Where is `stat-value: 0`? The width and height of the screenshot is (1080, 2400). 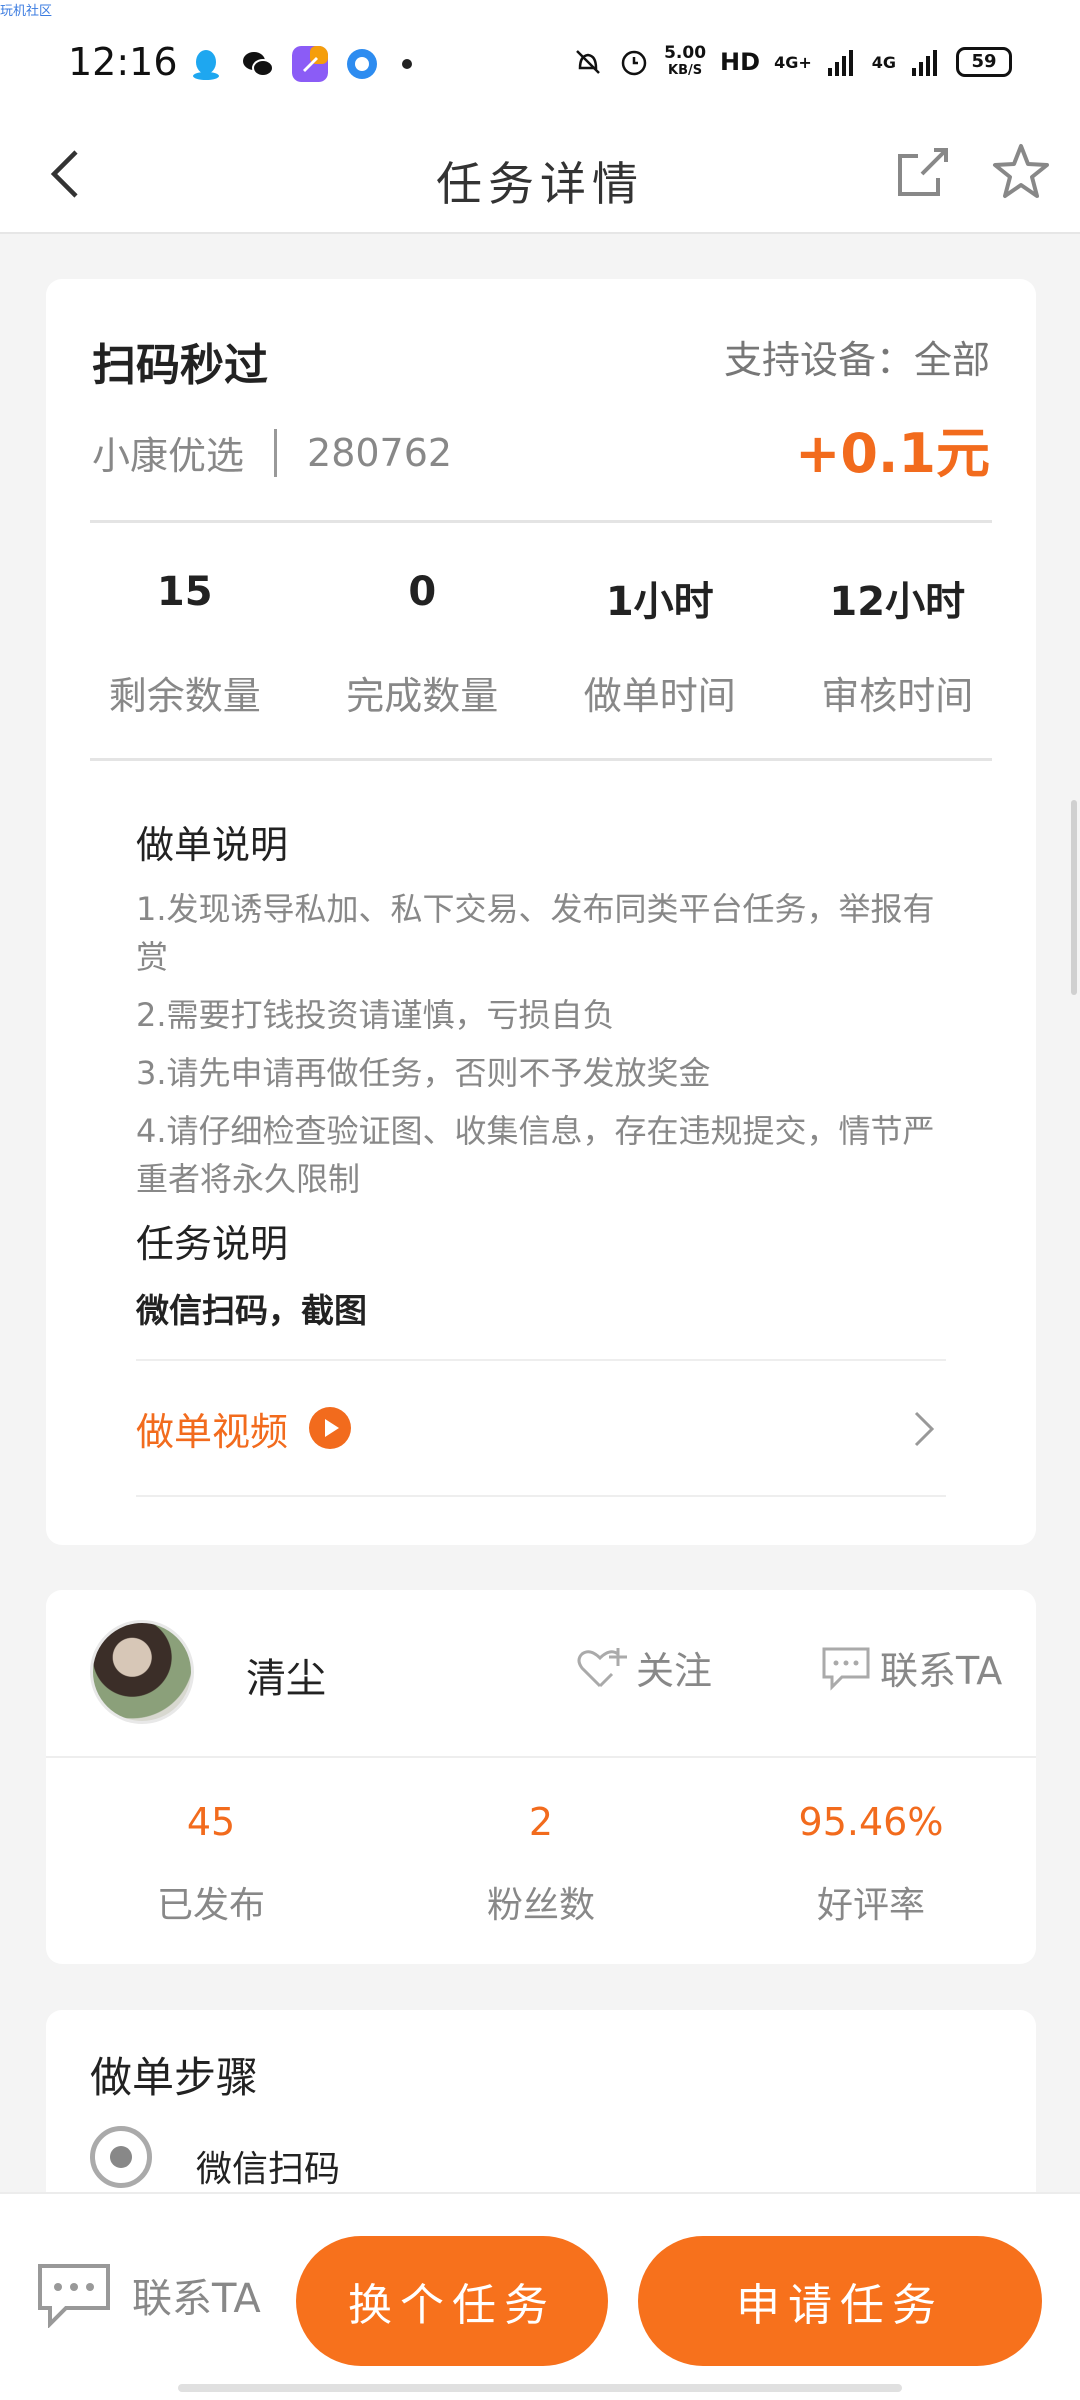
stat-value: 0 is located at coordinates (422, 592).